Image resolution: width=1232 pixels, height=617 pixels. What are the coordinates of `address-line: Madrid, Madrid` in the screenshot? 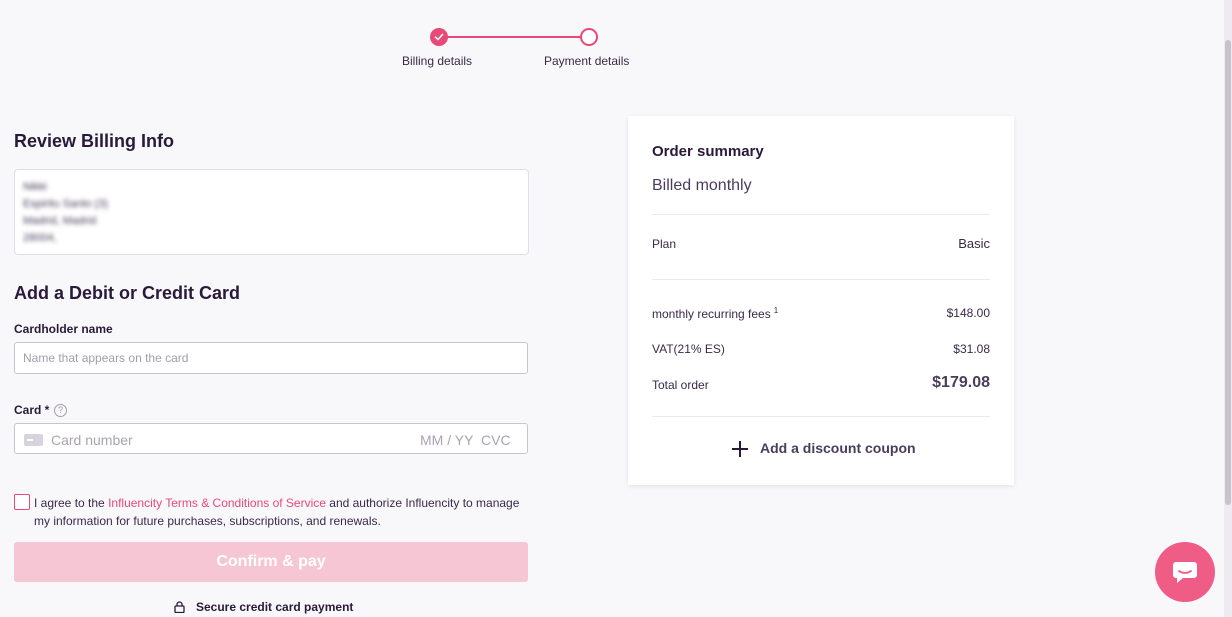 It's located at (60, 221).